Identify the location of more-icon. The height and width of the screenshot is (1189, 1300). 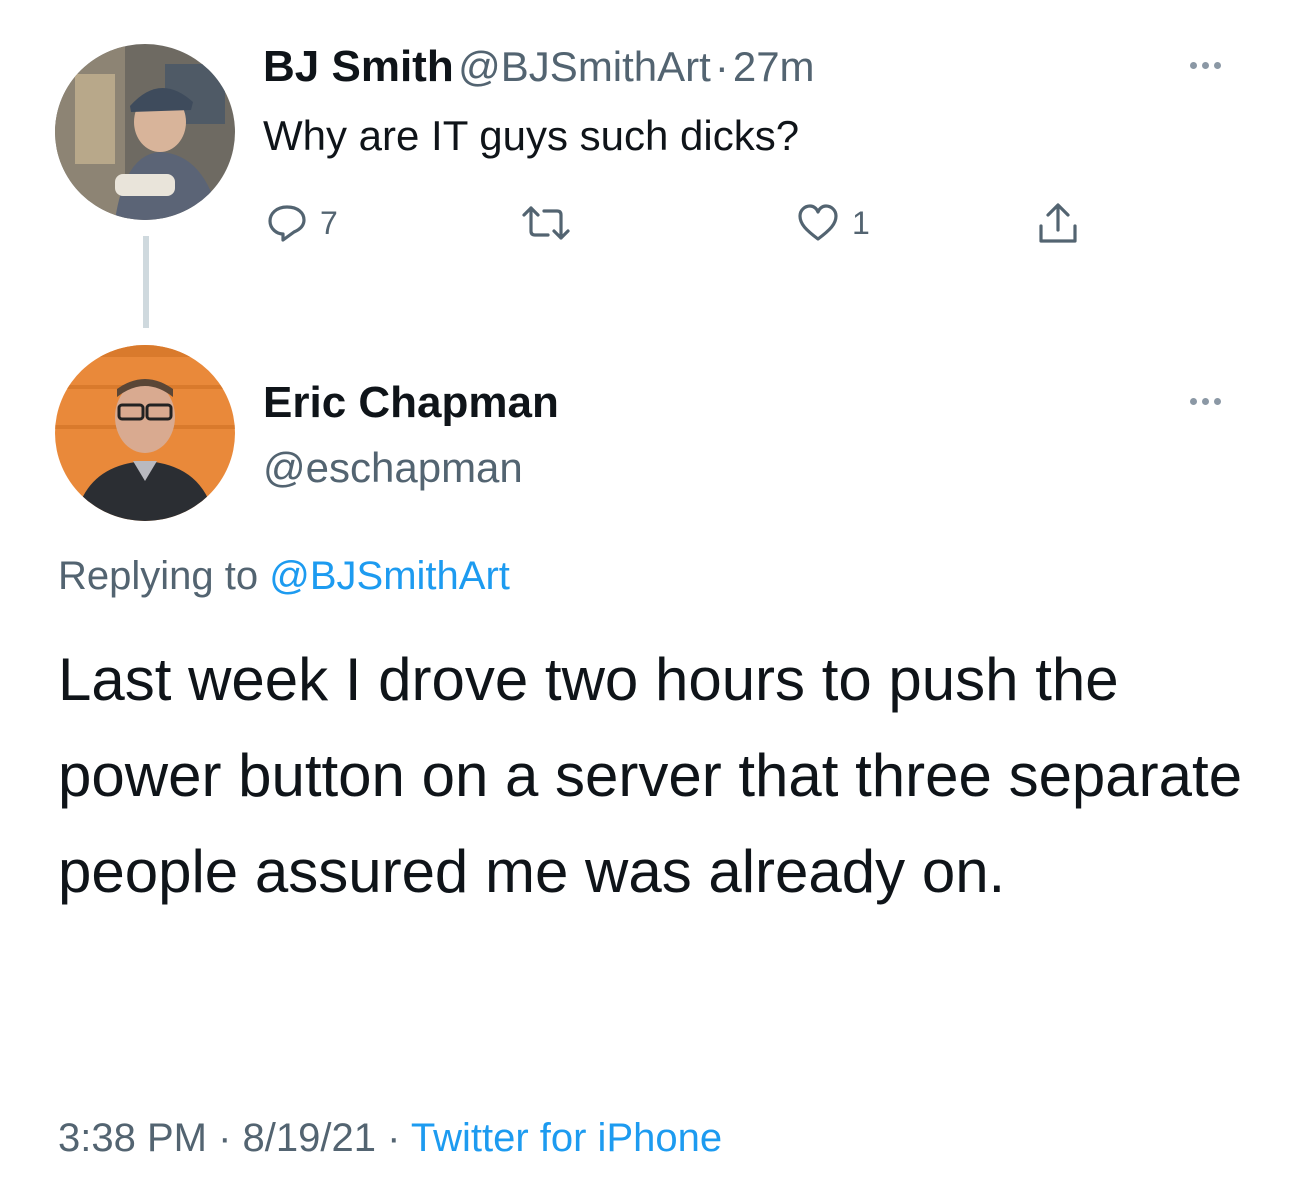
(1205, 65).